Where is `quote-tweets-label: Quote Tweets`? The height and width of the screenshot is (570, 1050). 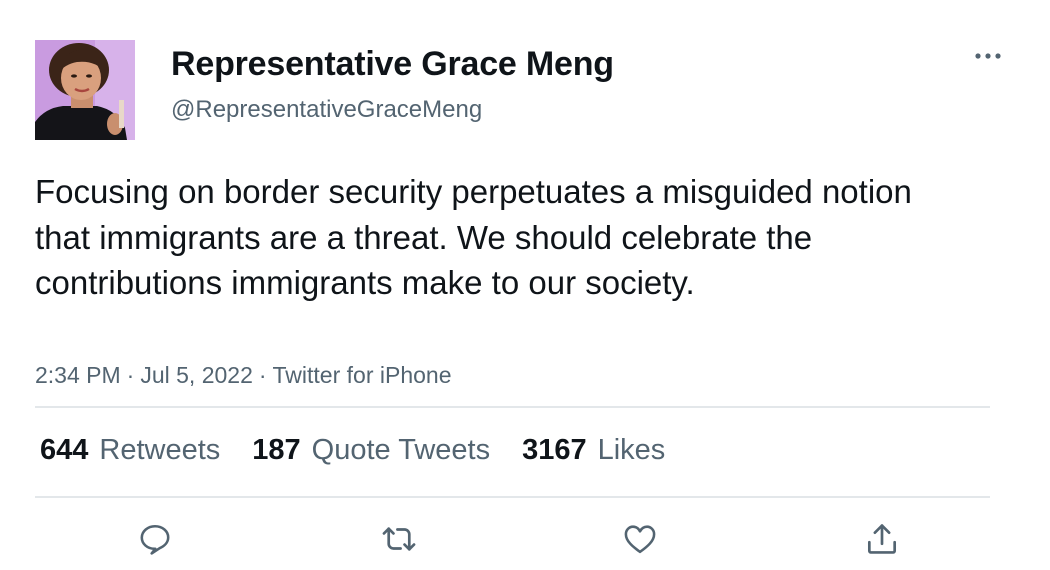
quote-tweets-label: Quote Tweets is located at coordinates (401, 449).